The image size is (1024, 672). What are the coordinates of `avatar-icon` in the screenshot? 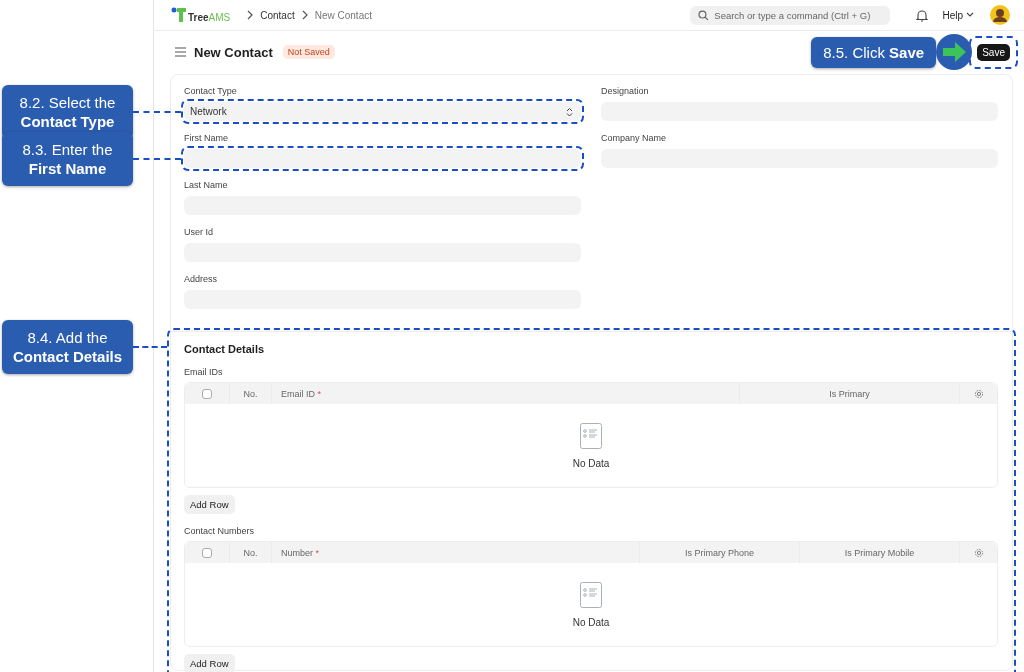 It's located at (1000, 15).